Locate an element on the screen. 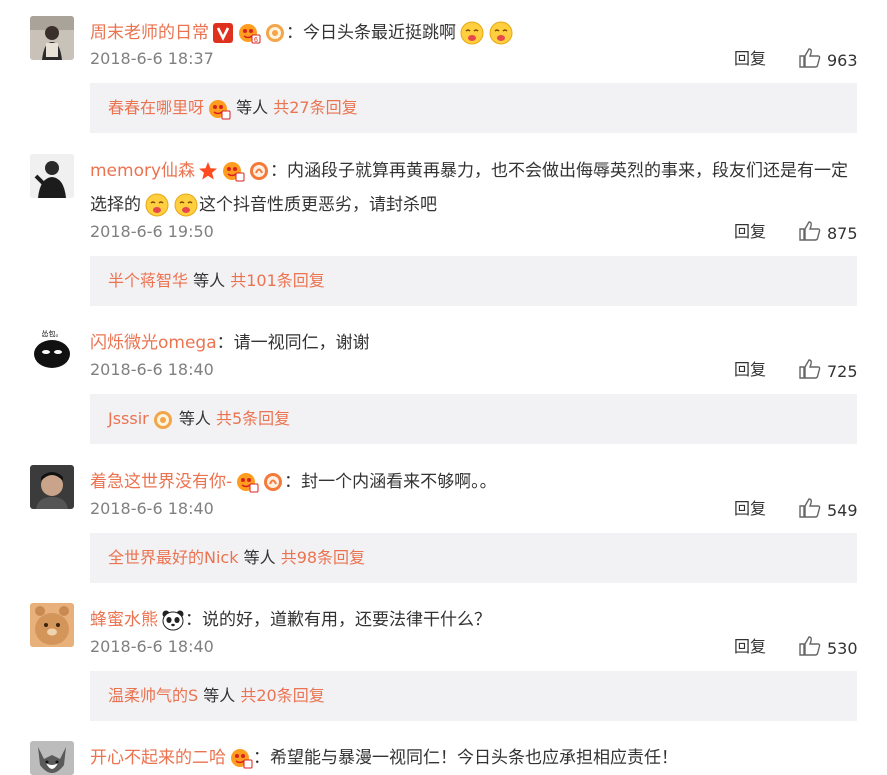 The image size is (887, 775). like-button: 549 is located at coordinates (828, 511).